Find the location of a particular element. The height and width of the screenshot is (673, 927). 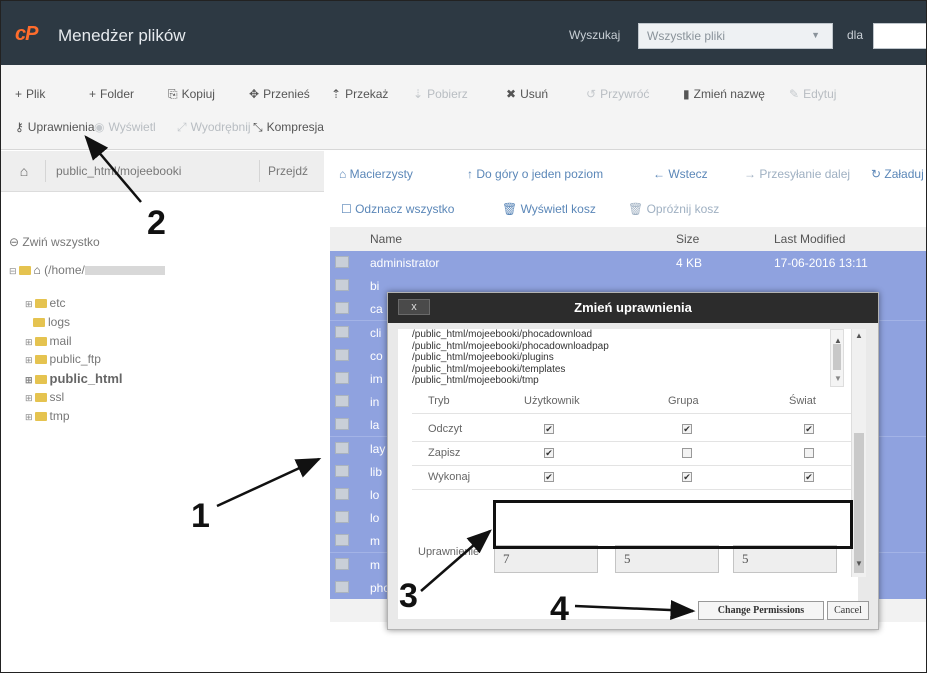

cpanel-logo: cP is located at coordinates (26, 34).